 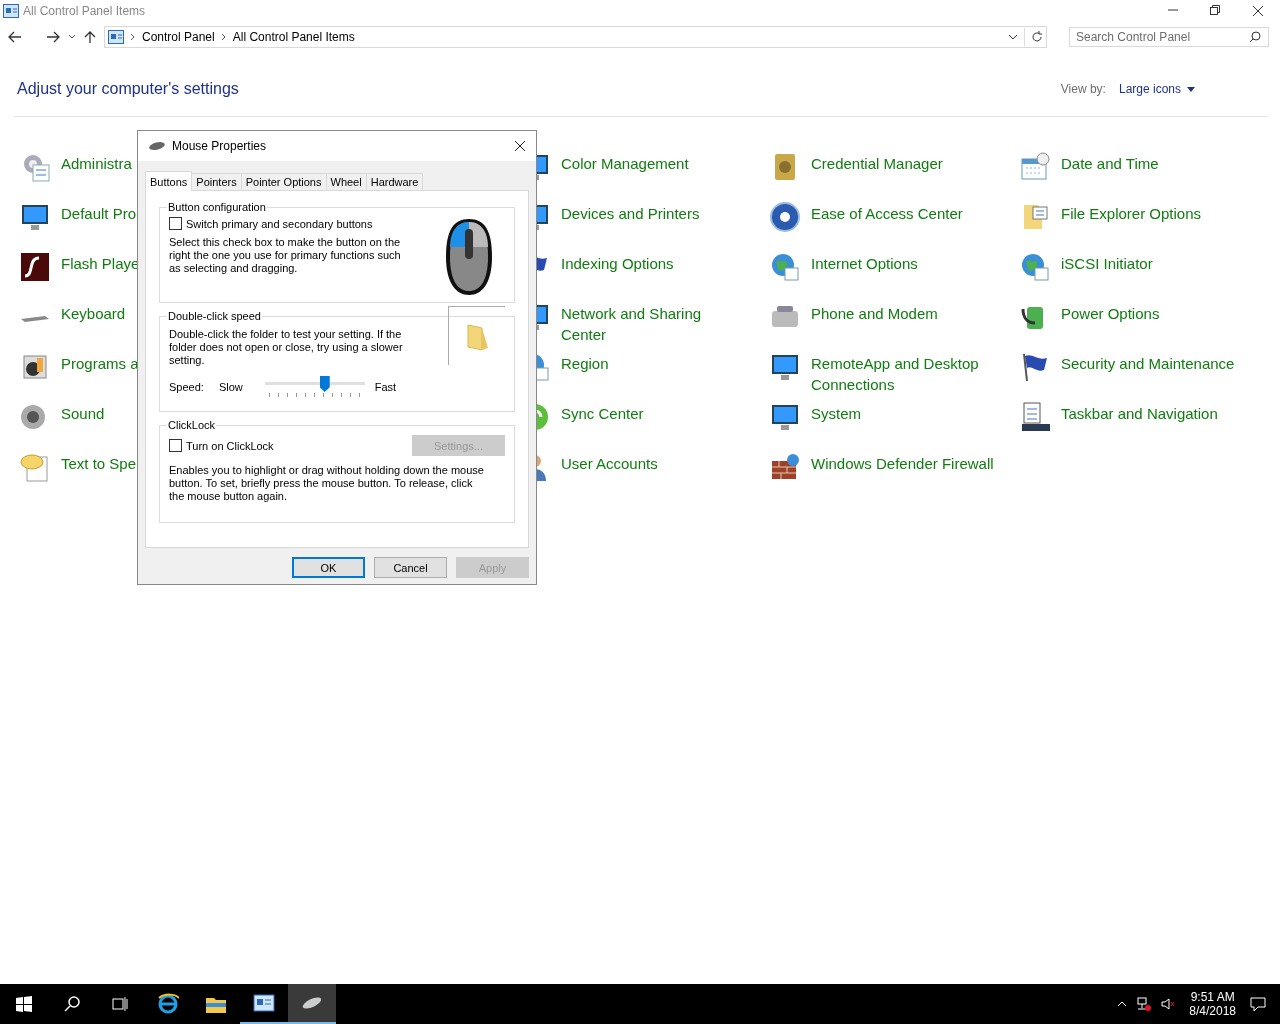 What do you see at coordinates (1110, 163) in the screenshot?
I see `control-panel-link: Date and Time` at bounding box center [1110, 163].